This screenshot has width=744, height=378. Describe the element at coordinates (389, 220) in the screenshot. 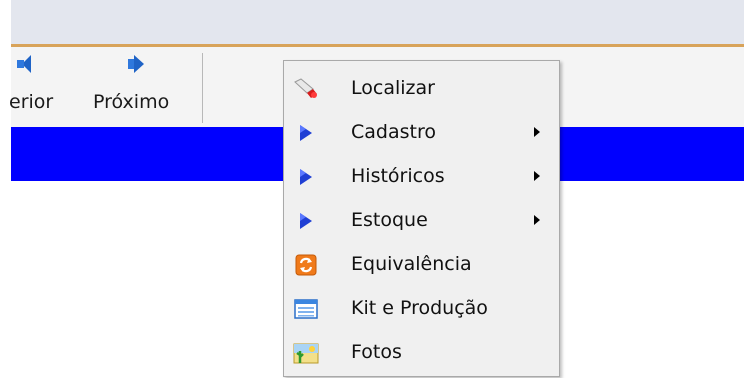

I see `menu-item-label: Estoque` at that location.